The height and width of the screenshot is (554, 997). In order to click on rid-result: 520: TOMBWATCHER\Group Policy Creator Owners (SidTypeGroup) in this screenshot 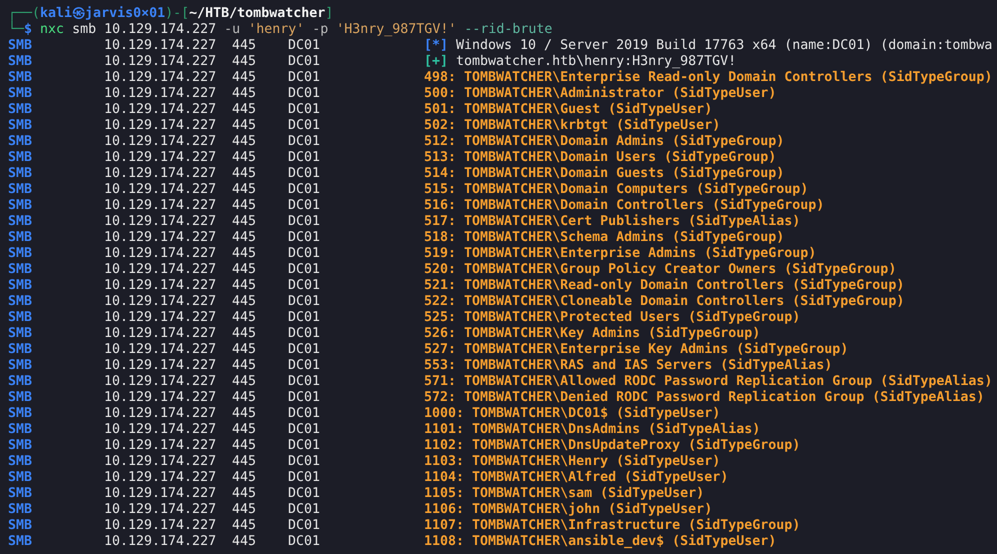, I will do `click(660, 270)`.